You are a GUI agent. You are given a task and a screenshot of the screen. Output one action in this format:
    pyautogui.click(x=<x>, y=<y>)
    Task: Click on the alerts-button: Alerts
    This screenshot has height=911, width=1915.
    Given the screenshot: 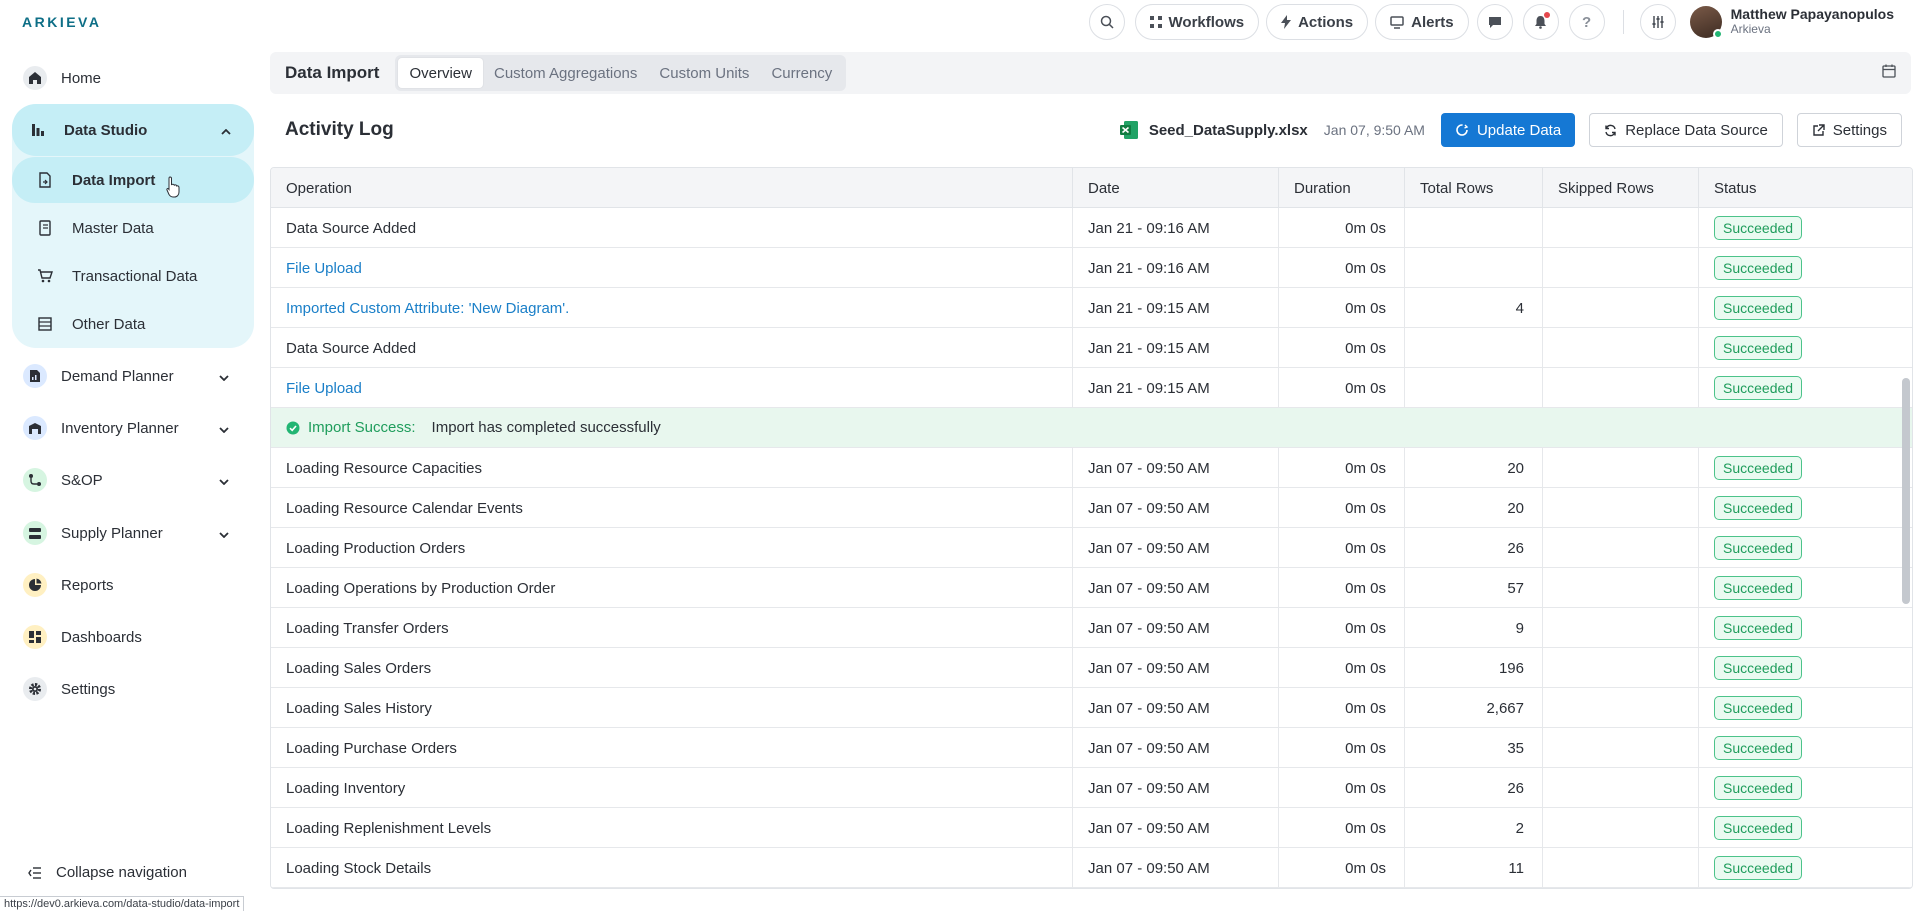 What is the action you would take?
    pyautogui.click(x=1422, y=22)
    